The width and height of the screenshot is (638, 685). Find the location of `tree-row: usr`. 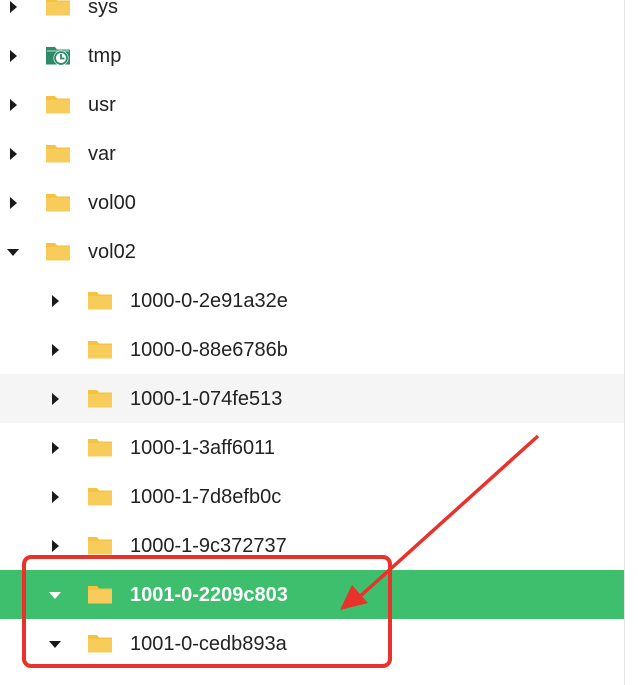

tree-row: usr is located at coordinates (312, 104).